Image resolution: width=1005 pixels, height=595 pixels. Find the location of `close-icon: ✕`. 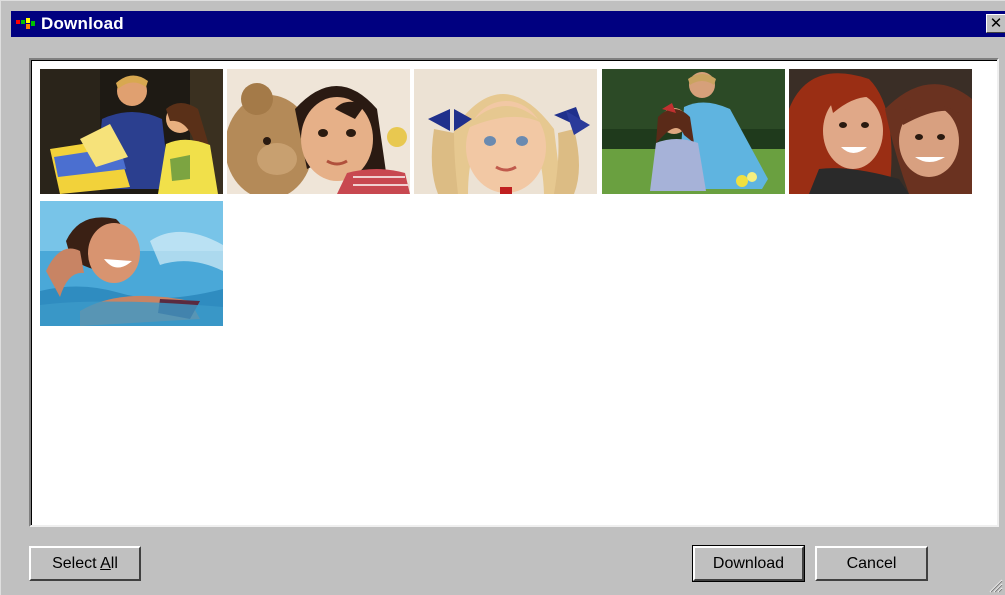

close-icon: ✕ is located at coordinates (996, 23).